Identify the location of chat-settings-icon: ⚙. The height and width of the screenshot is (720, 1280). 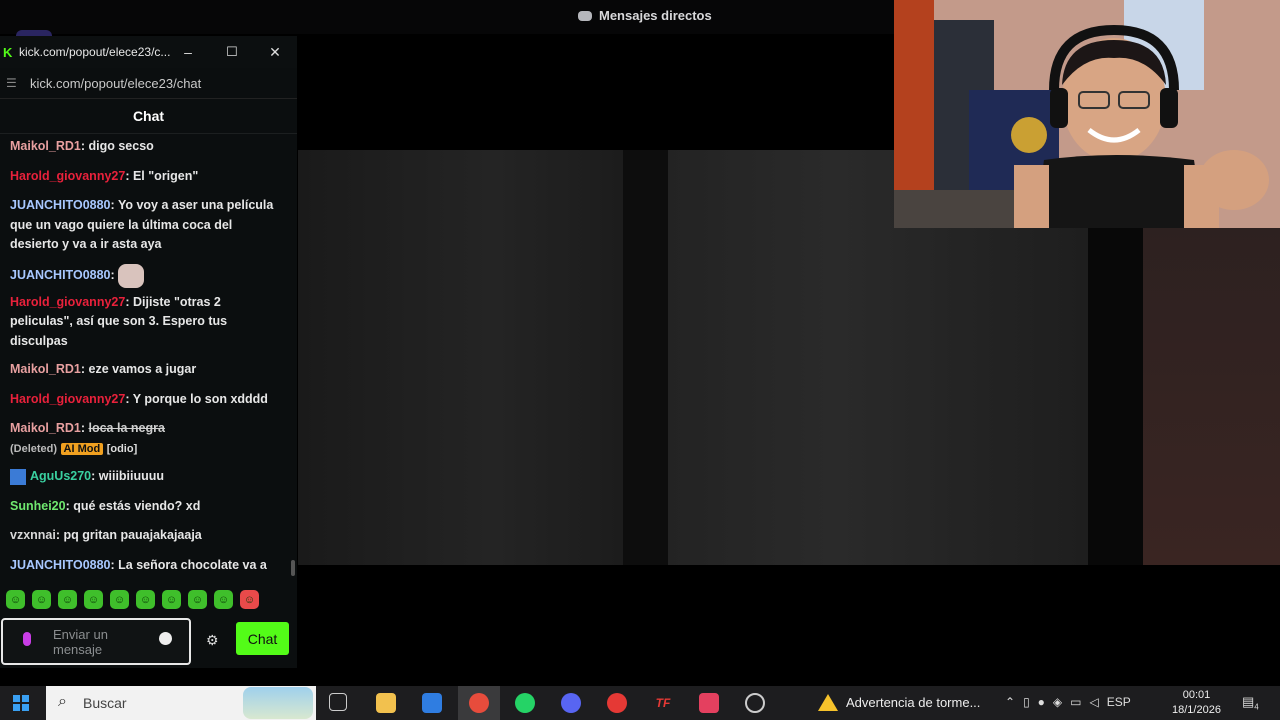
(212, 640).